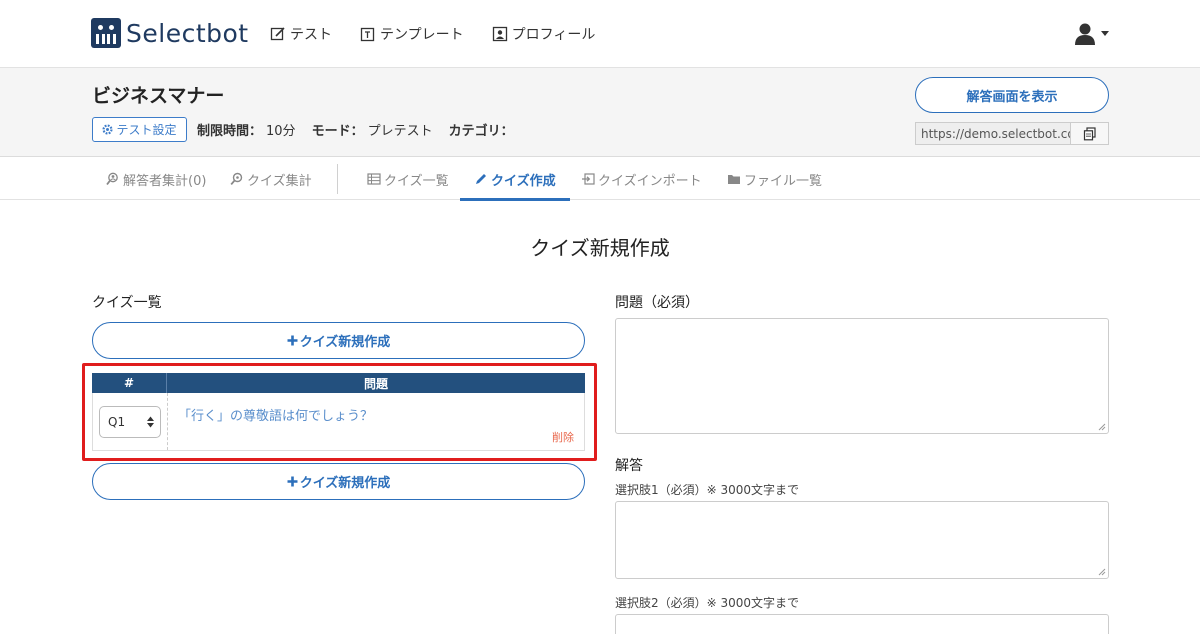 This screenshot has width=1200, height=634. Describe the element at coordinates (311, 35) in the screenshot. I see `nav-item-label: テスト` at that location.